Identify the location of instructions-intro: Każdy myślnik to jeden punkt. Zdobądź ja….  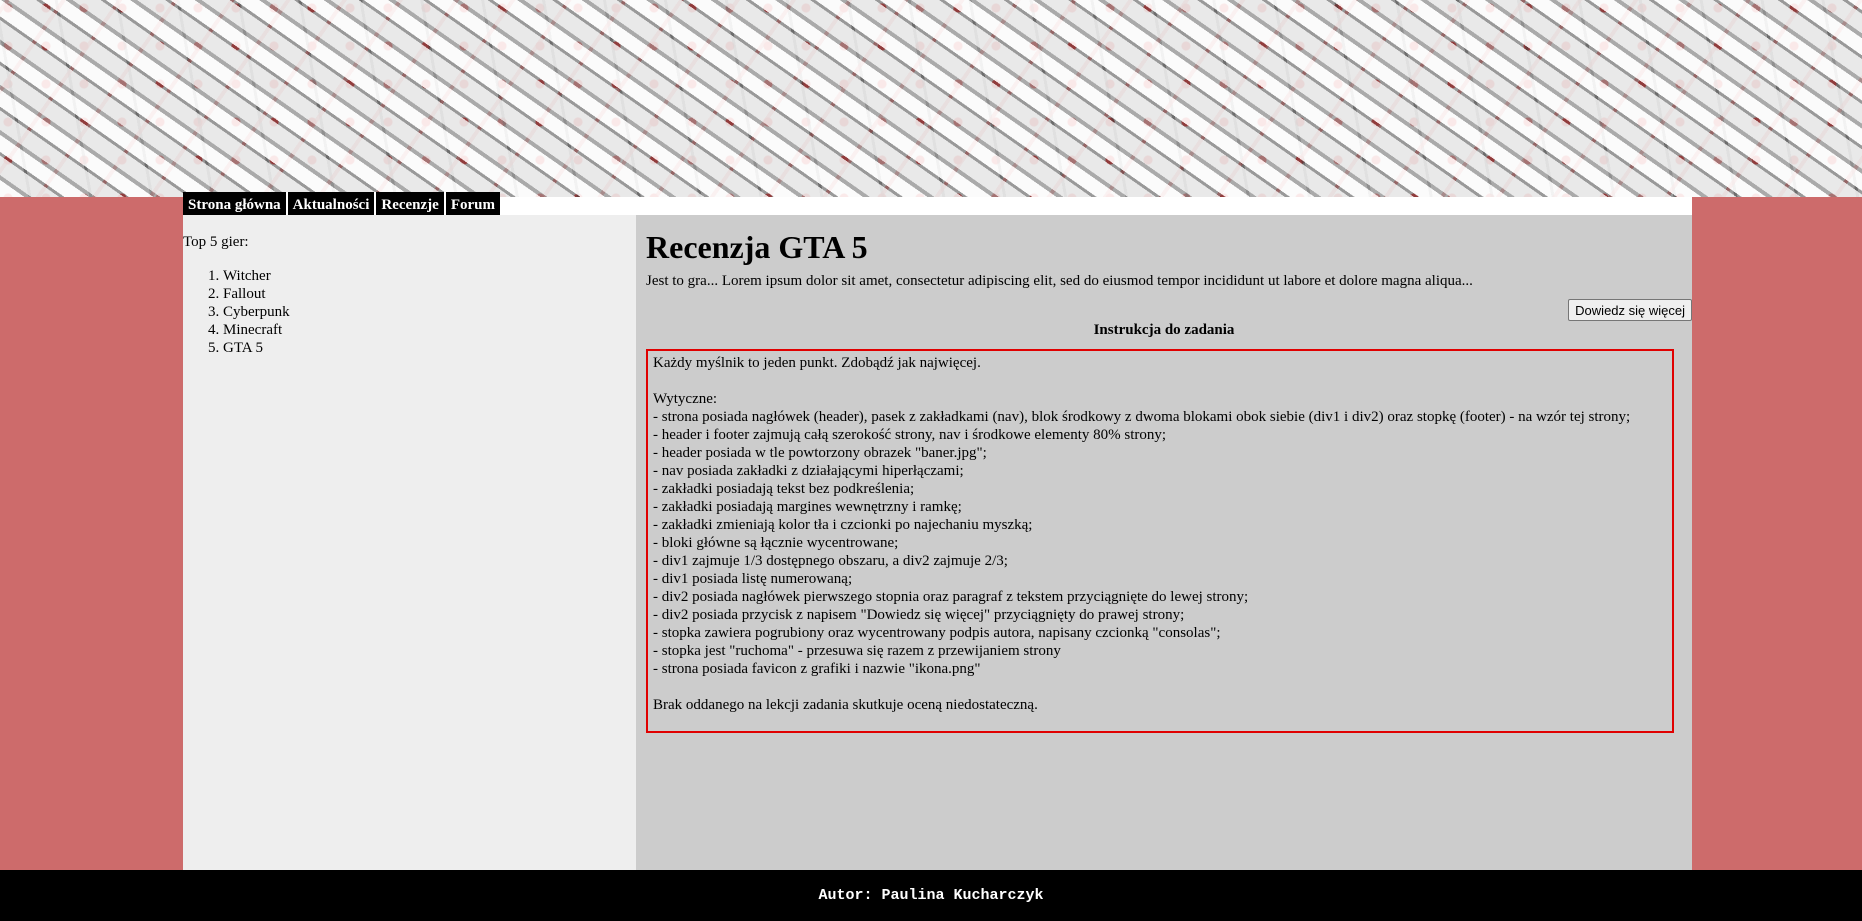
(817, 363).